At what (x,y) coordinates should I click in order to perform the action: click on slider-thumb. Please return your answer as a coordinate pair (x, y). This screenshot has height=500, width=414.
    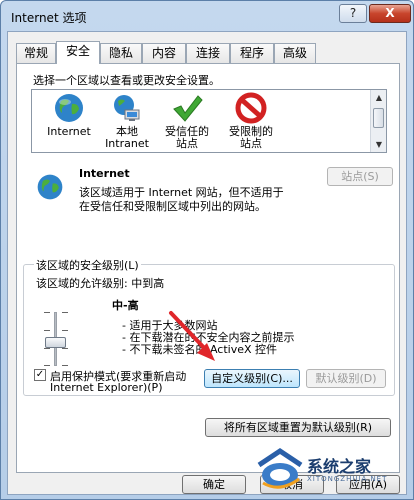
    Looking at the image, I should click on (55, 342).